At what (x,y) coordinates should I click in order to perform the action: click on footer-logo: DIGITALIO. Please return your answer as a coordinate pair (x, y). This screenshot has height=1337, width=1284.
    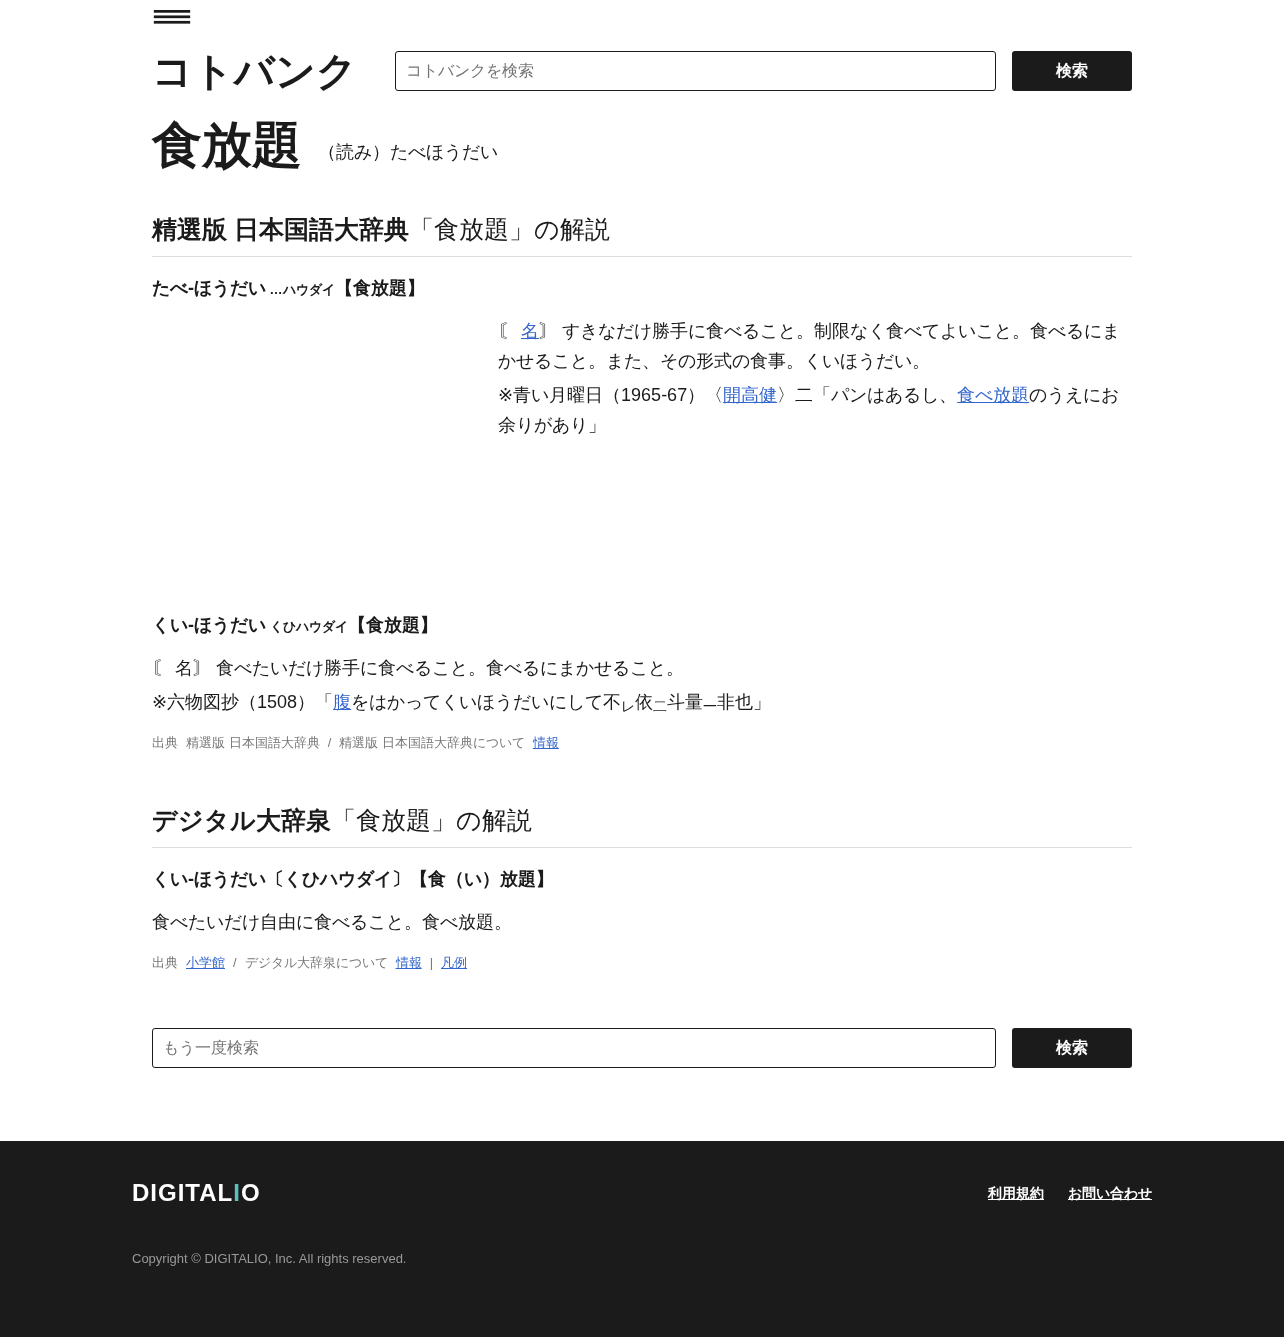
    Looking at the image, I should click on (196, 1193).